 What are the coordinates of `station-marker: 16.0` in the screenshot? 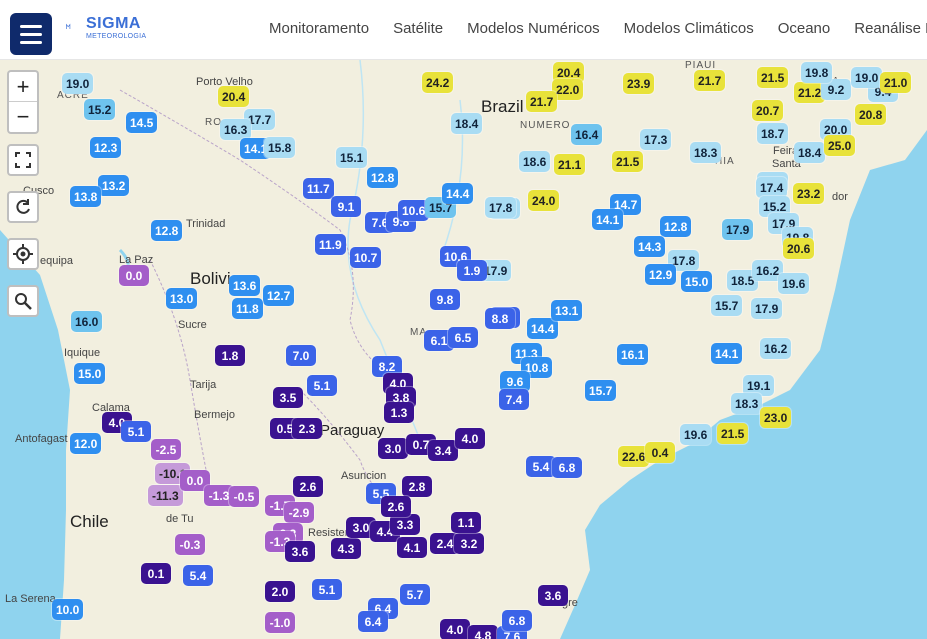 It's located at (87, 321).